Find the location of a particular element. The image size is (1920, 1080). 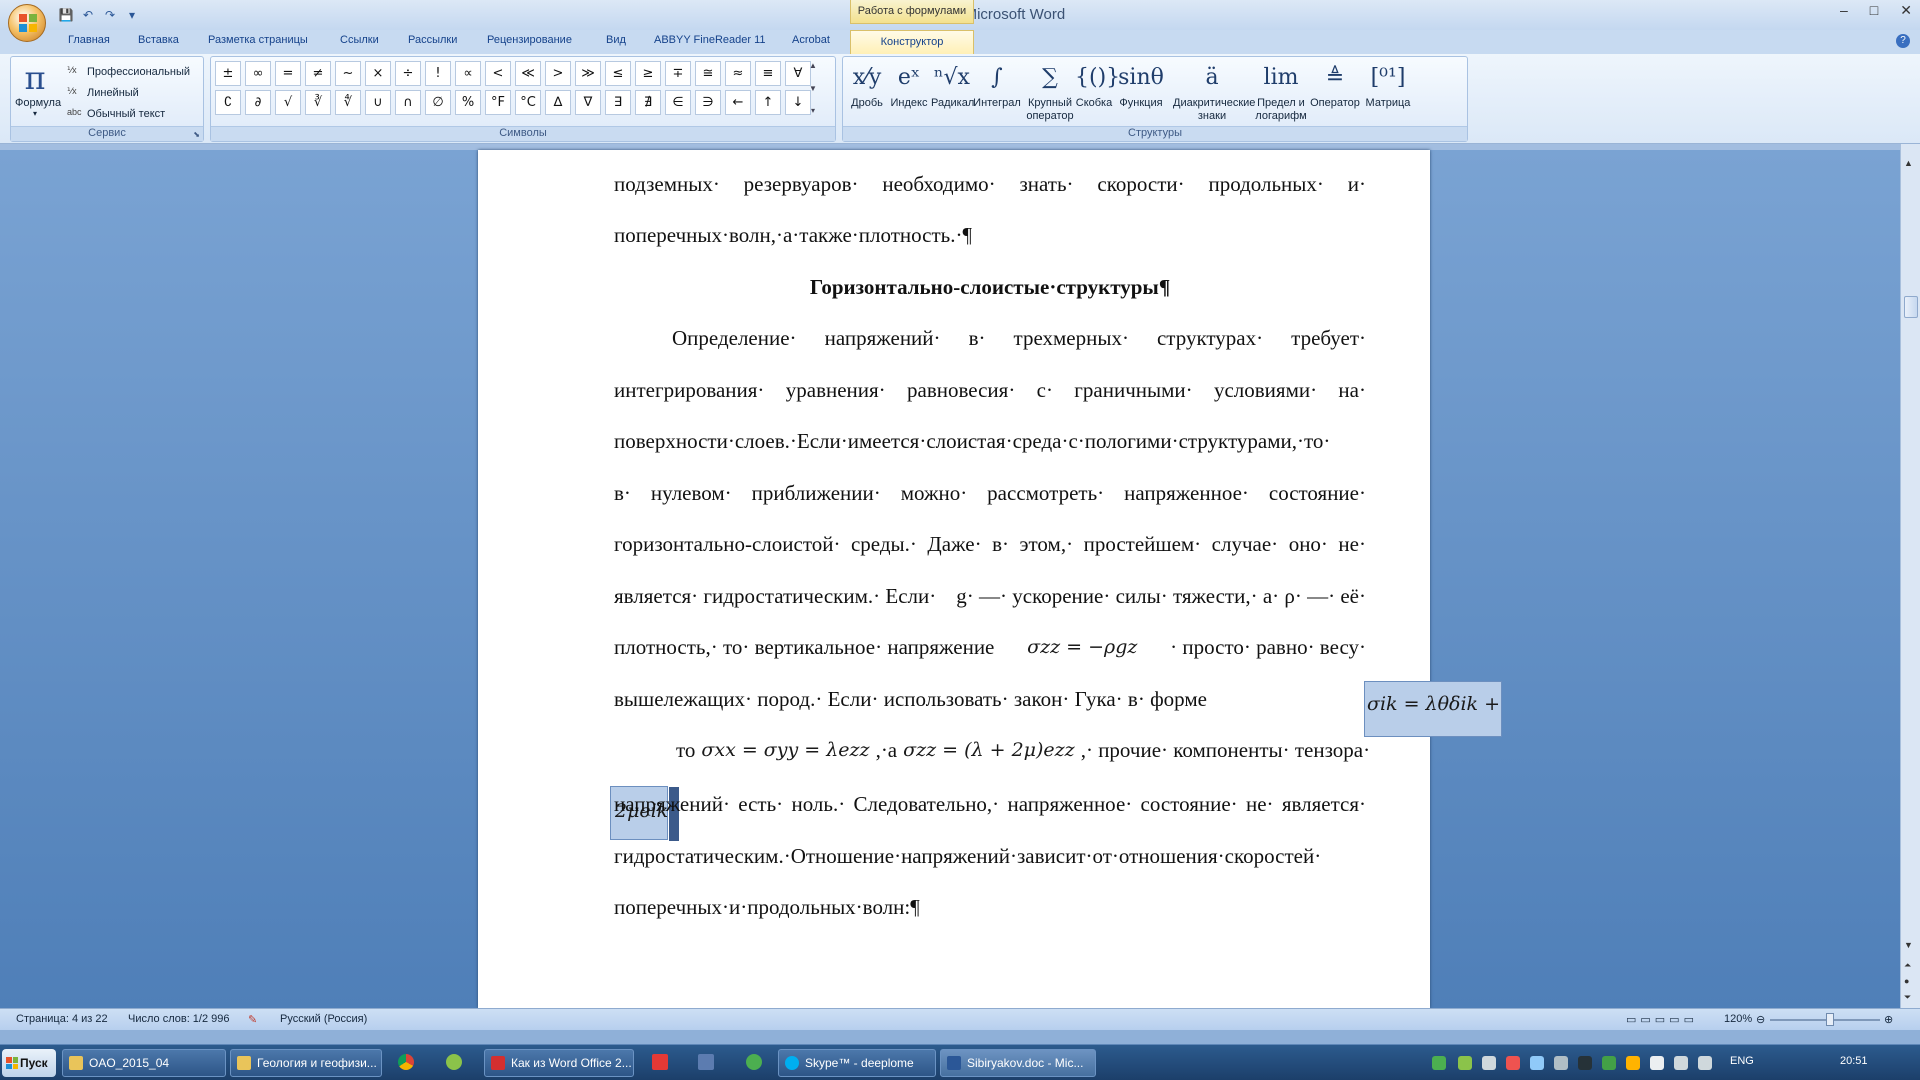

chrome-icon is located at coordinates (406, 1062).